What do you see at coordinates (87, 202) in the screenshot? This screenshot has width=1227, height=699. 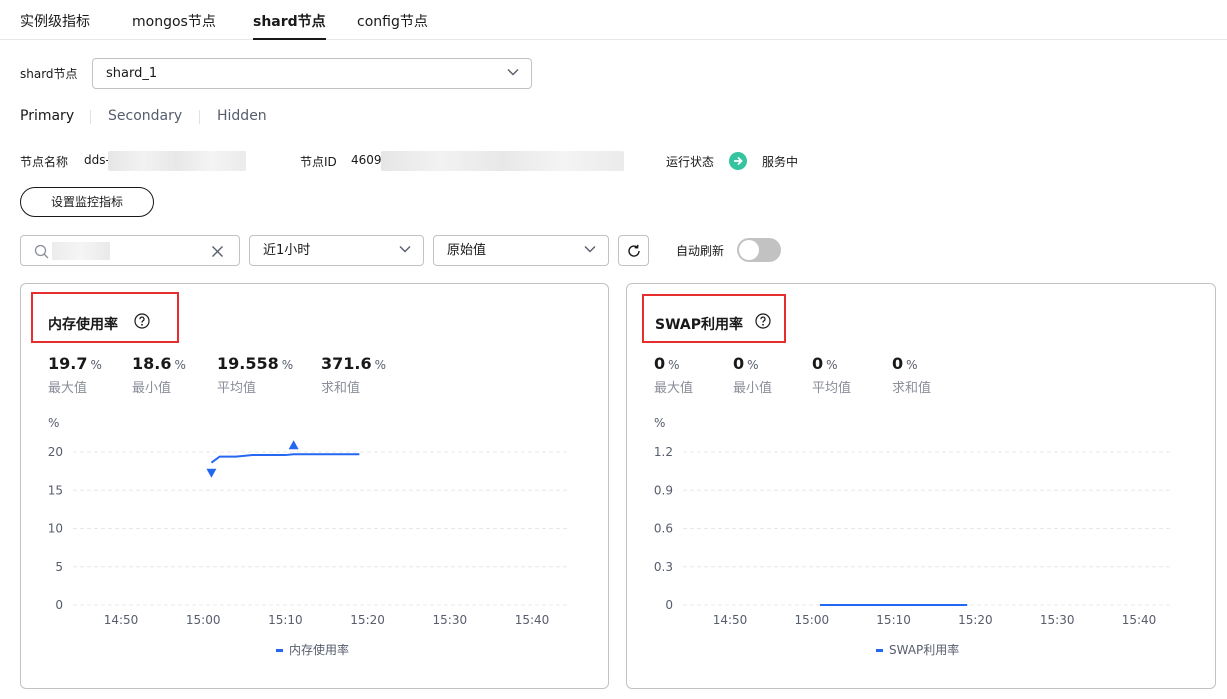 I see `set-monitor-metrics-button: 设置监控指标` at bounding box center [87, 202].